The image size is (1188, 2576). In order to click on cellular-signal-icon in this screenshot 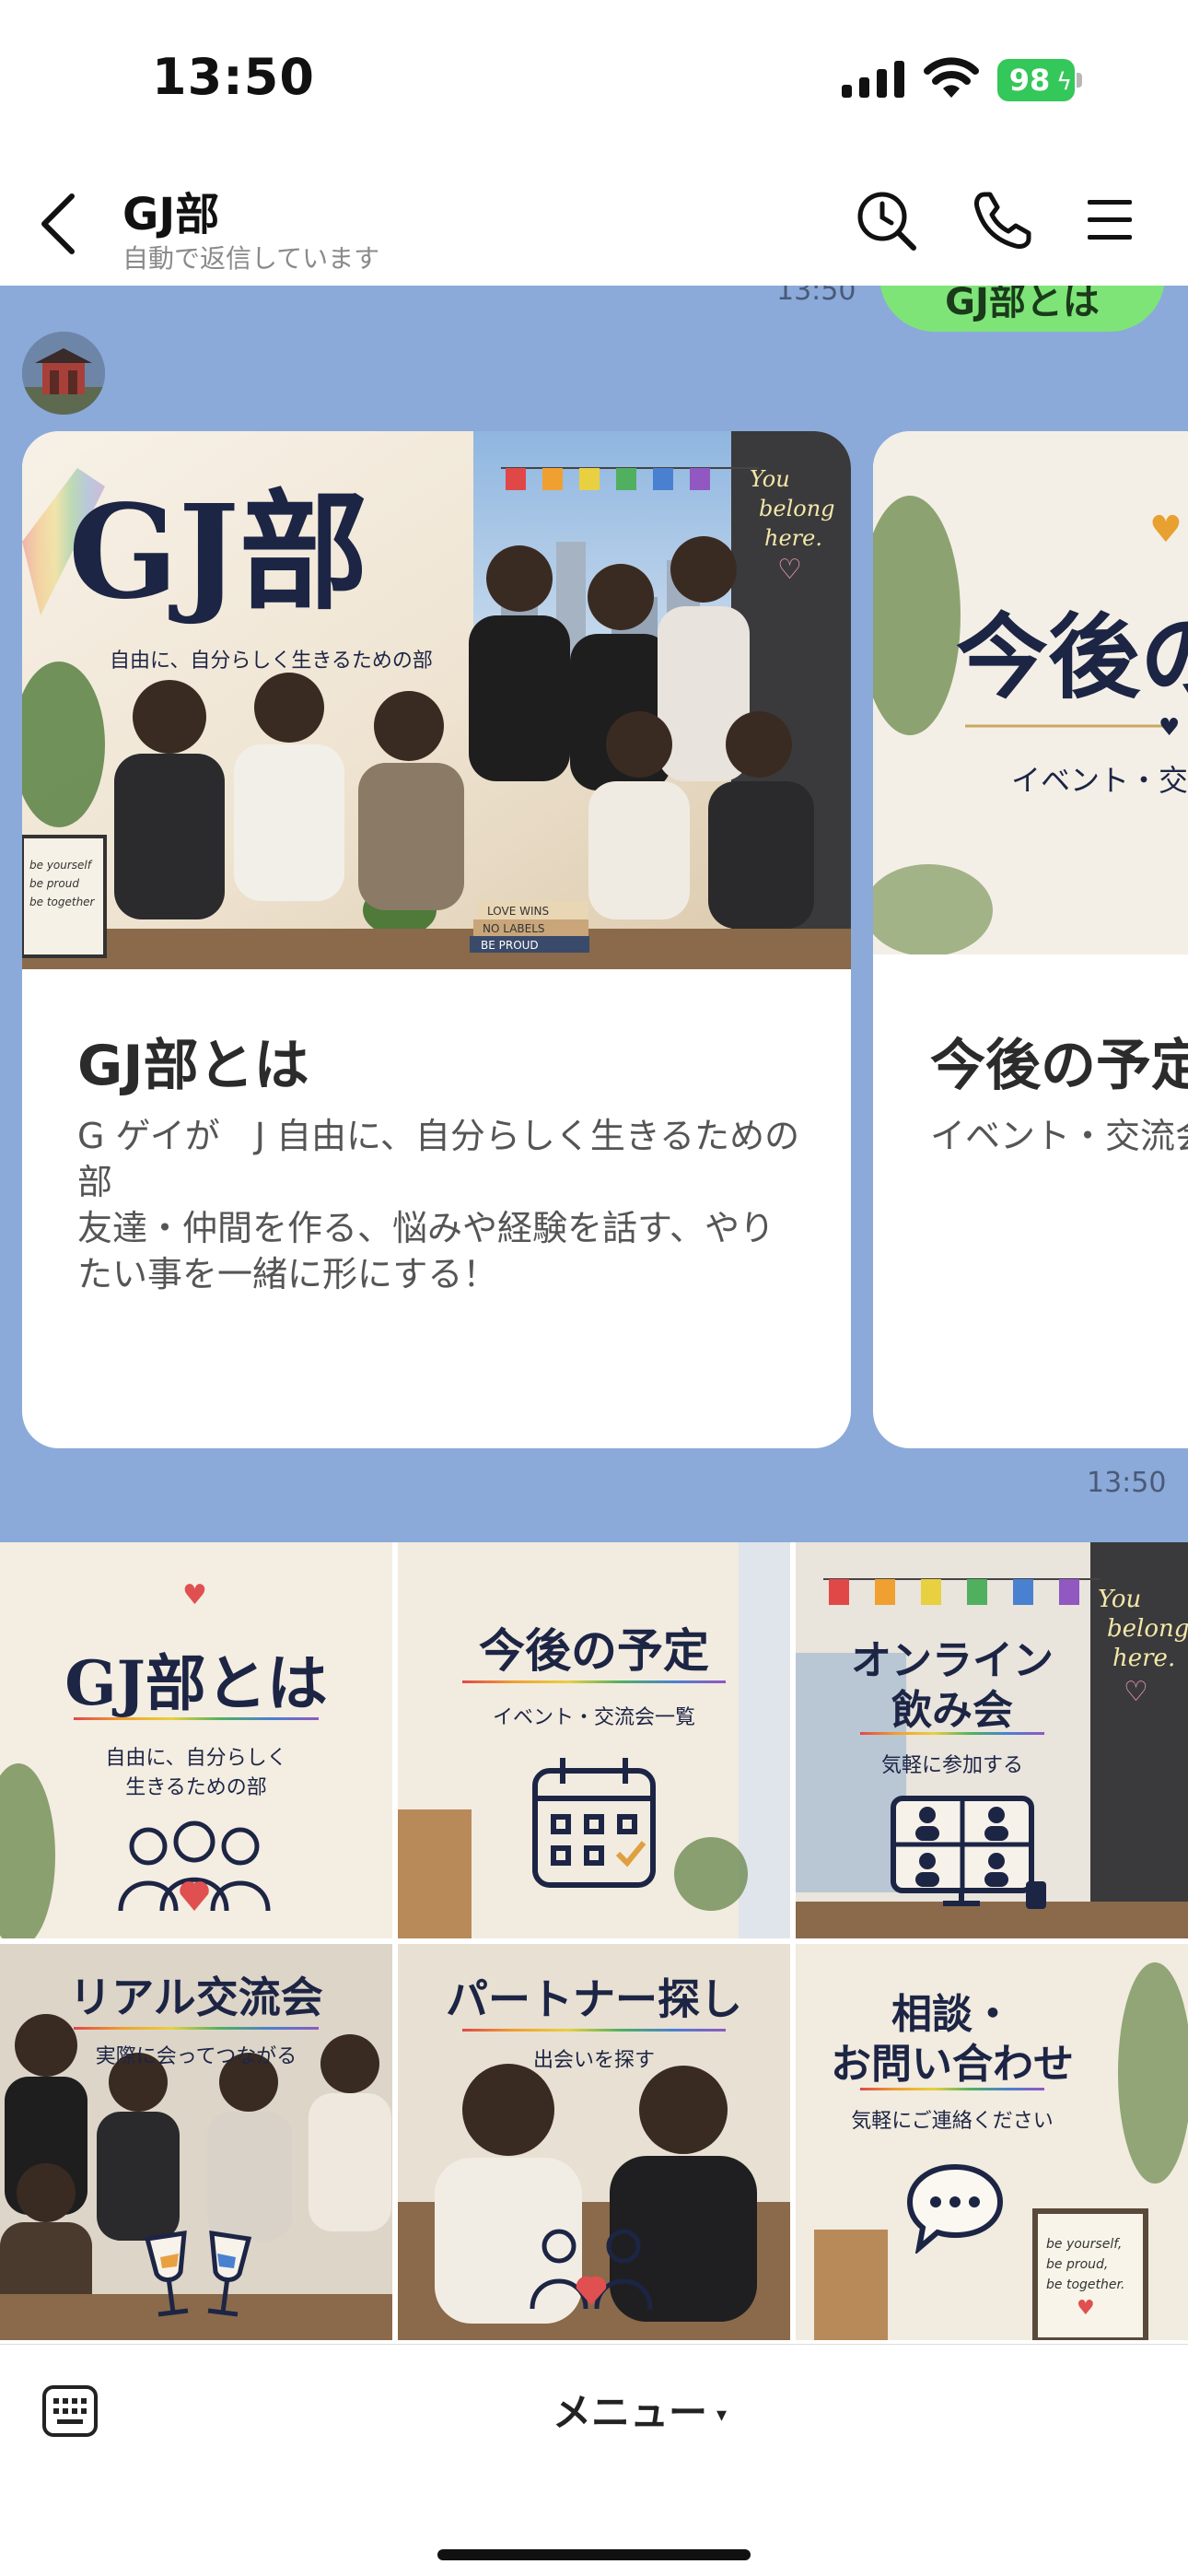, I will do `click(873, 79)`.